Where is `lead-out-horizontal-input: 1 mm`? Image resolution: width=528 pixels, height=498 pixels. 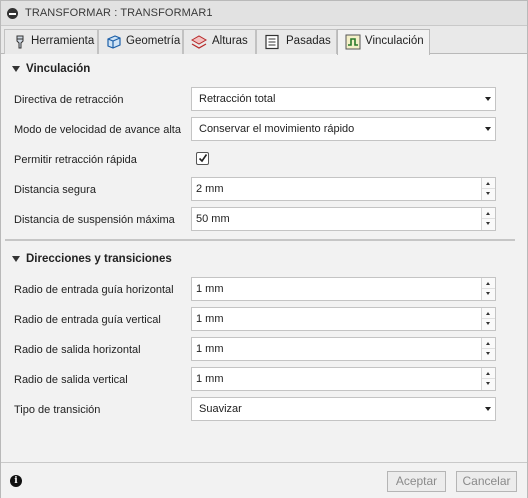
lead-out-horizontal-input: 1 mm is located at coordinates (343, 349).